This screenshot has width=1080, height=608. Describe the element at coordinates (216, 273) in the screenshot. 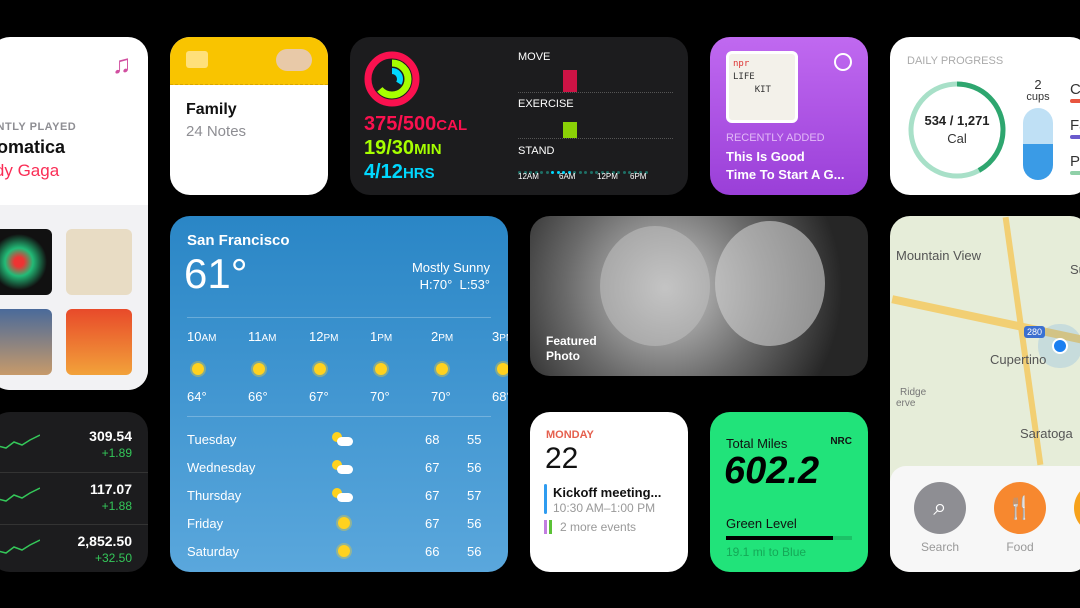

I see `current-temp: 61°` at that location.